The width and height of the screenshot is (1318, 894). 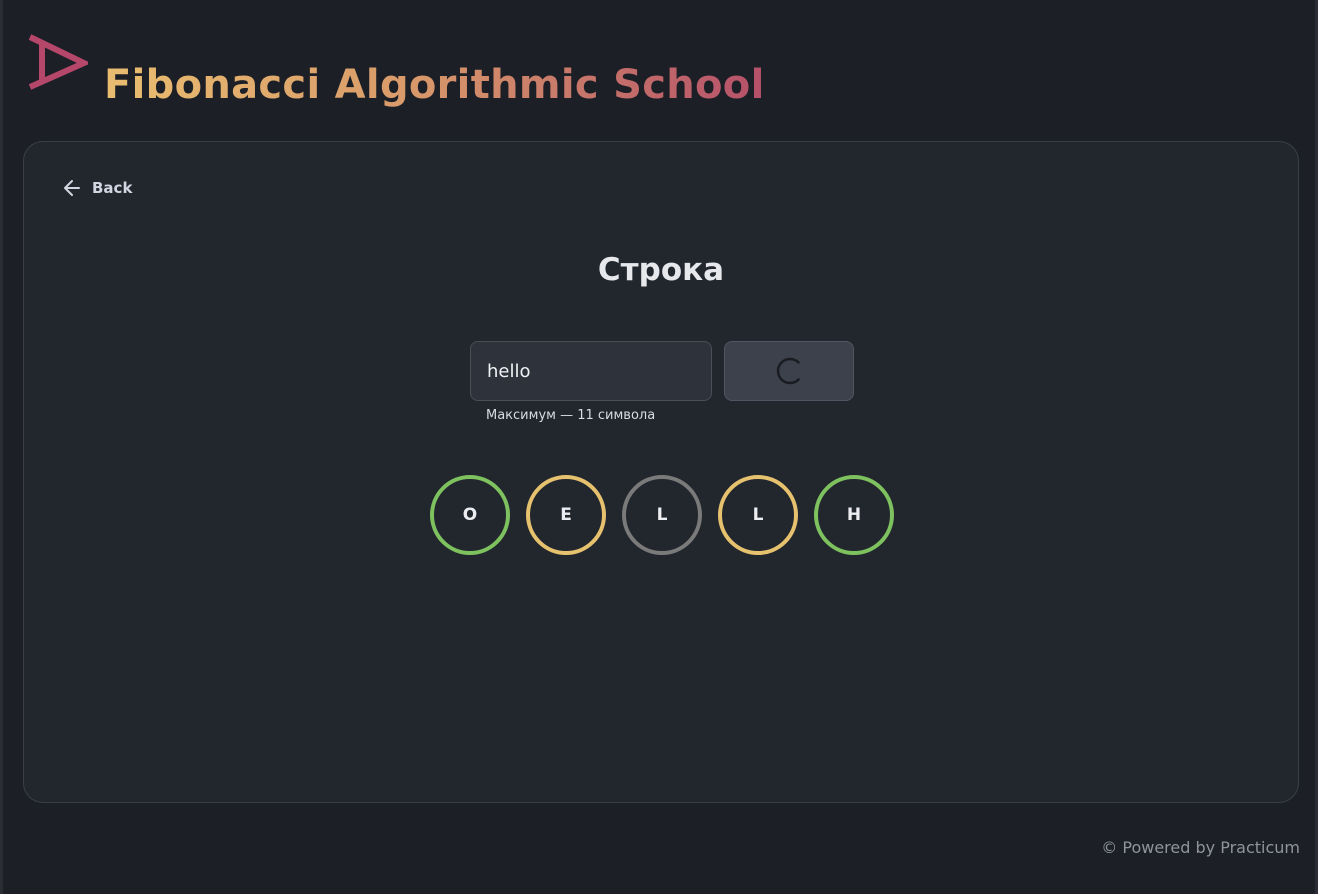 I want to click on string-input, so click(x=591, y=371).